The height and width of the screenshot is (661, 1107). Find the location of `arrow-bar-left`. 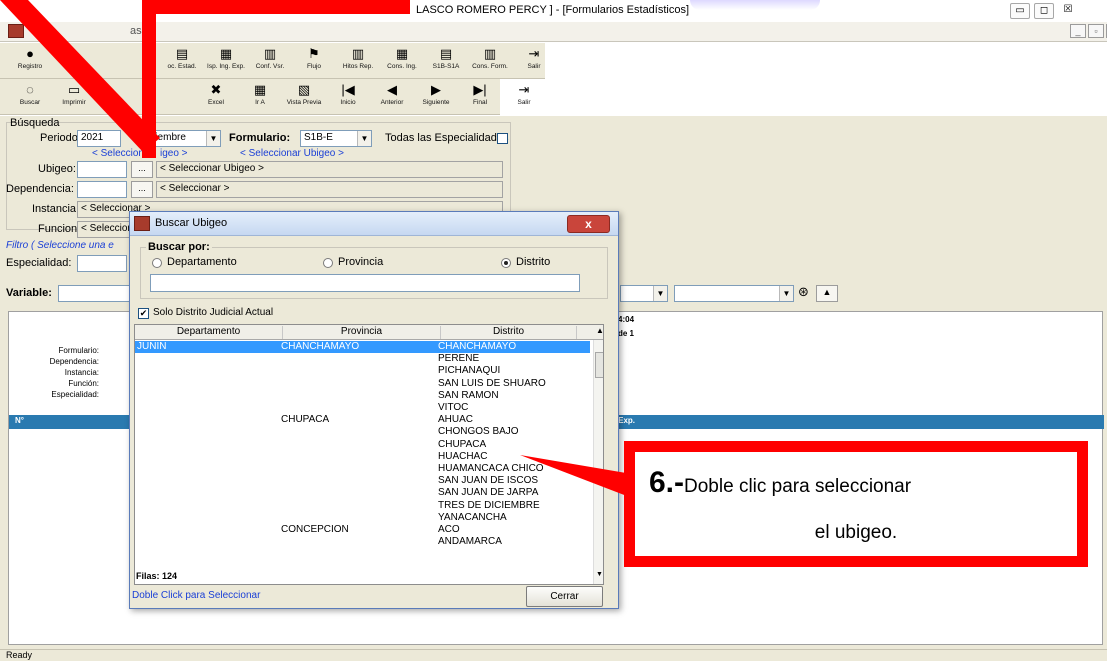

arrow-bar-left is located at coordinates (149, 79).